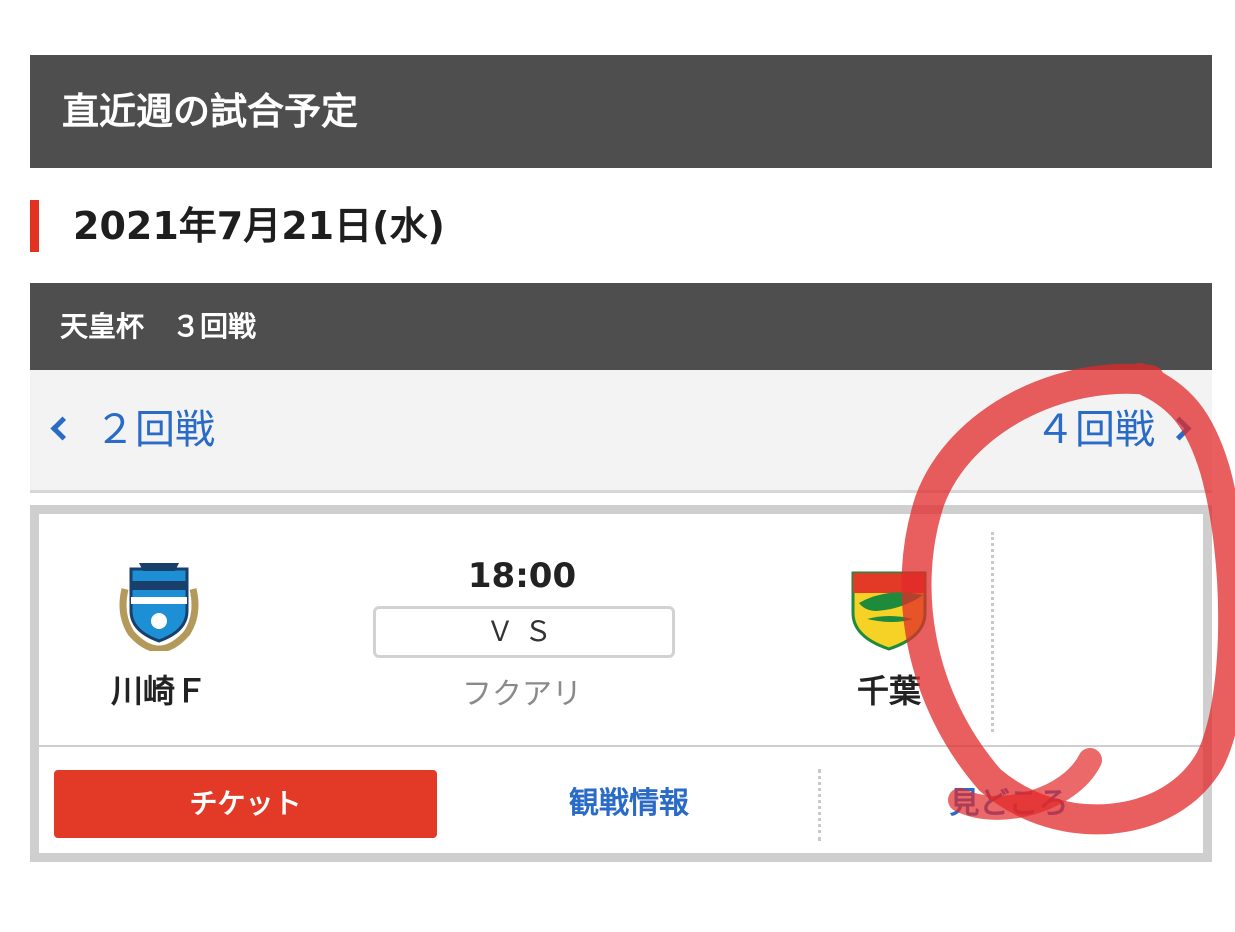  I want to click on highlights-link: 見どころ, so click(1009, 804).